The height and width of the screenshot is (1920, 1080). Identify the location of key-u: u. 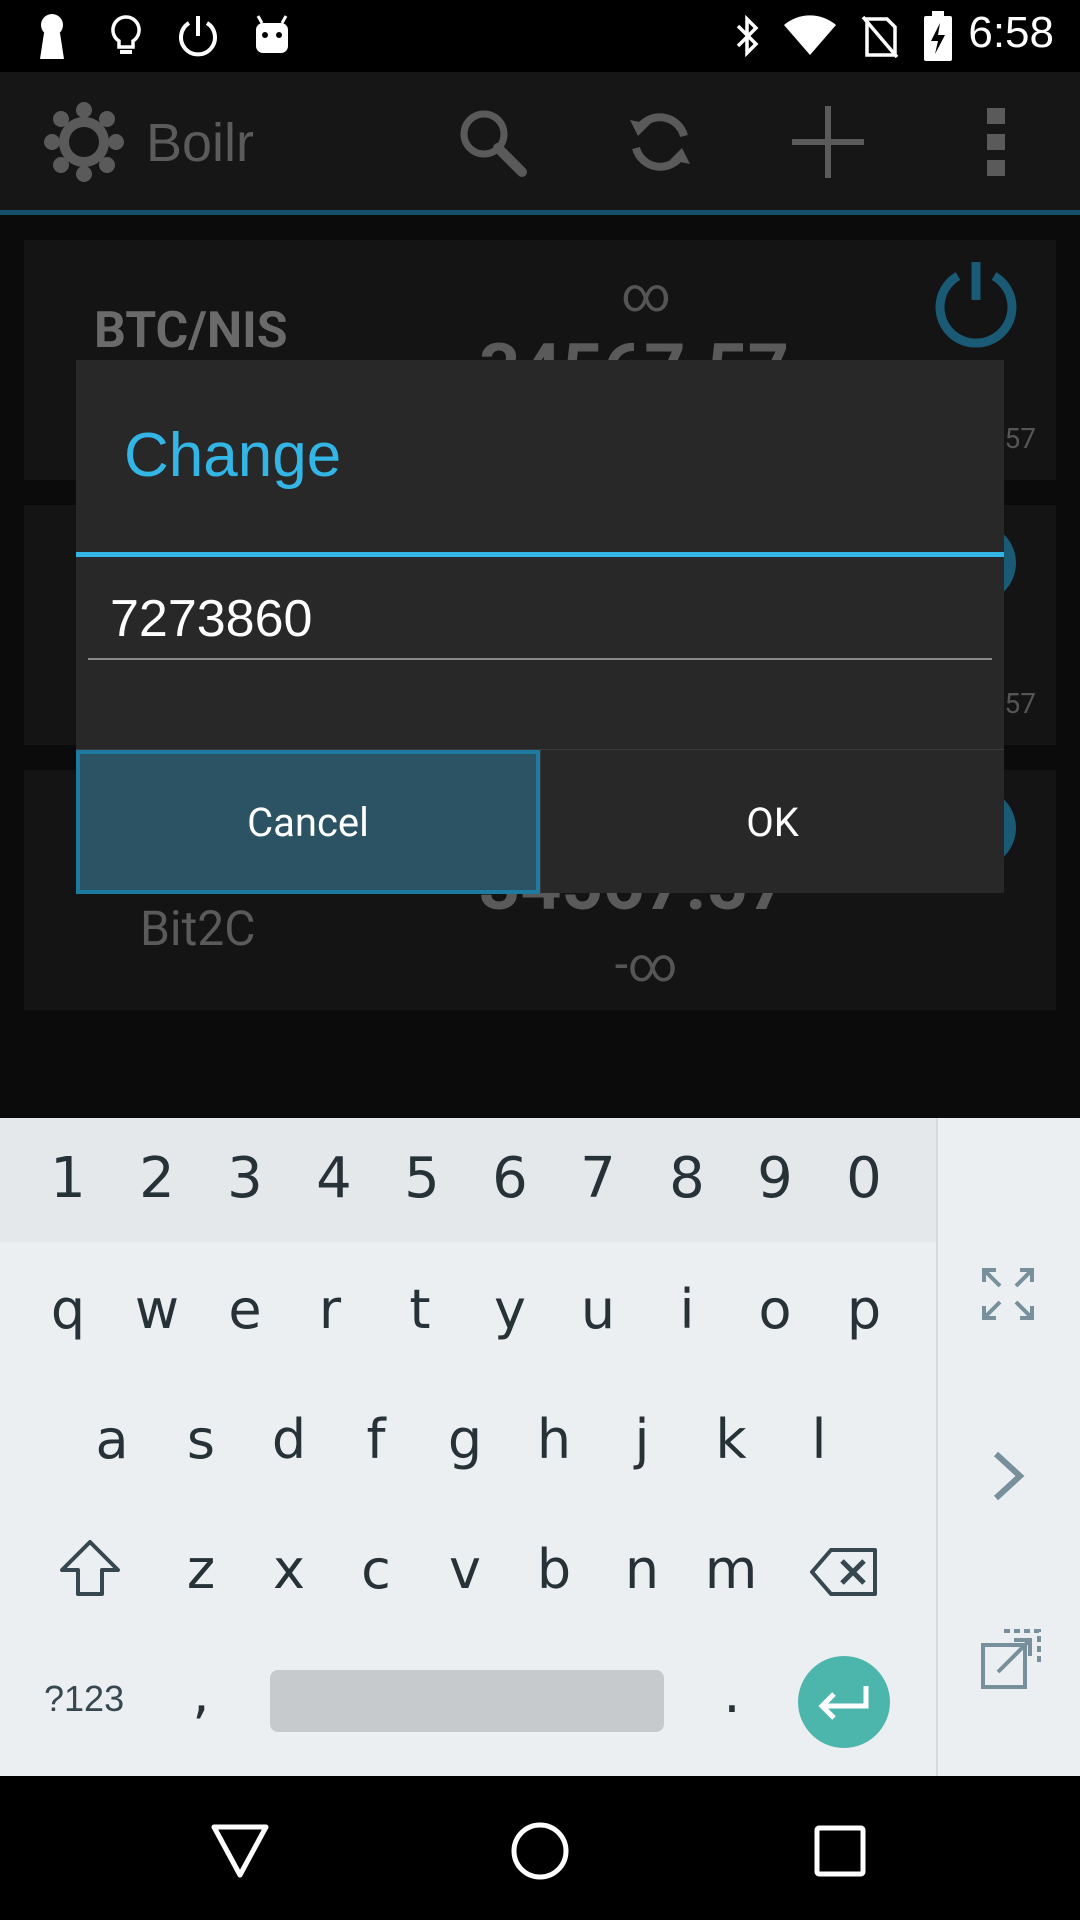
(598, 1309).